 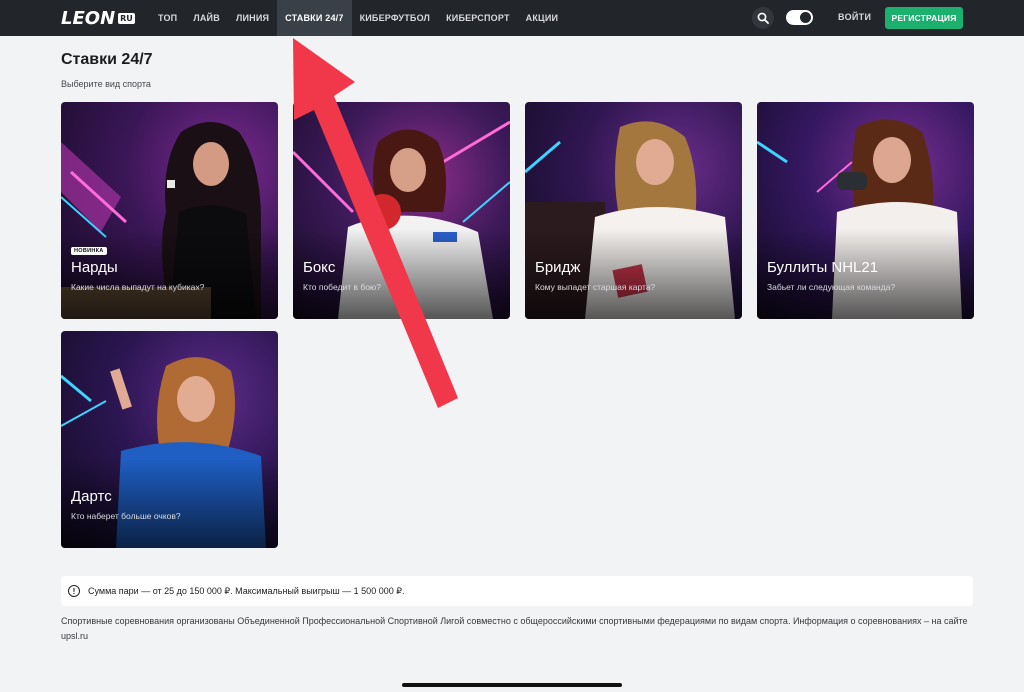 What do you see at coordinates (167, 18) in the screenshot?
I see `nav-item-top: ТОП` at bounding box center [167, 18].